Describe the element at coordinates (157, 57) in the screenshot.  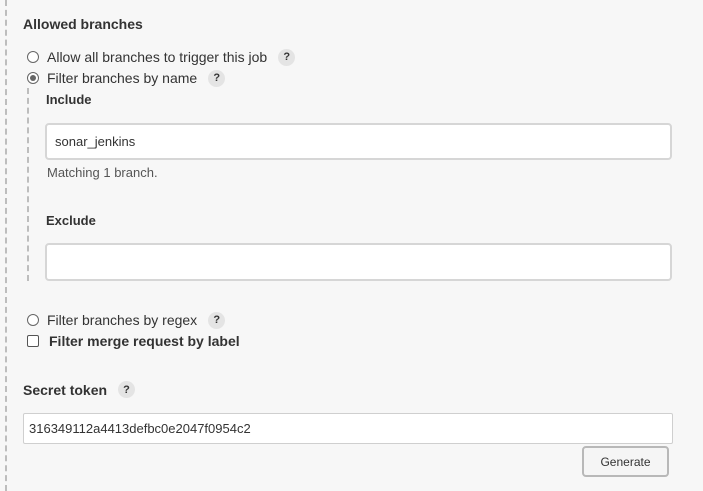
I see `allow-all-label: Allow all branches to trigger this job` at that location.